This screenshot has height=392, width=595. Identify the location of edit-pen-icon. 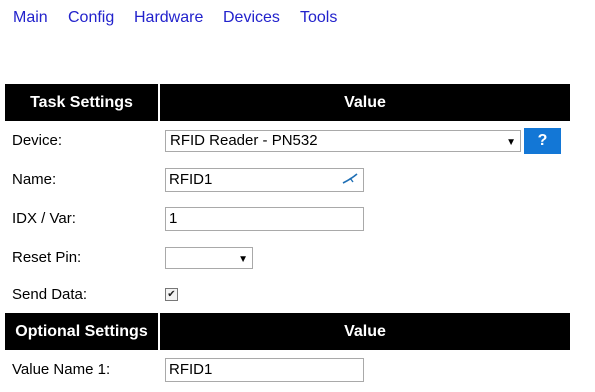
(350, 179).